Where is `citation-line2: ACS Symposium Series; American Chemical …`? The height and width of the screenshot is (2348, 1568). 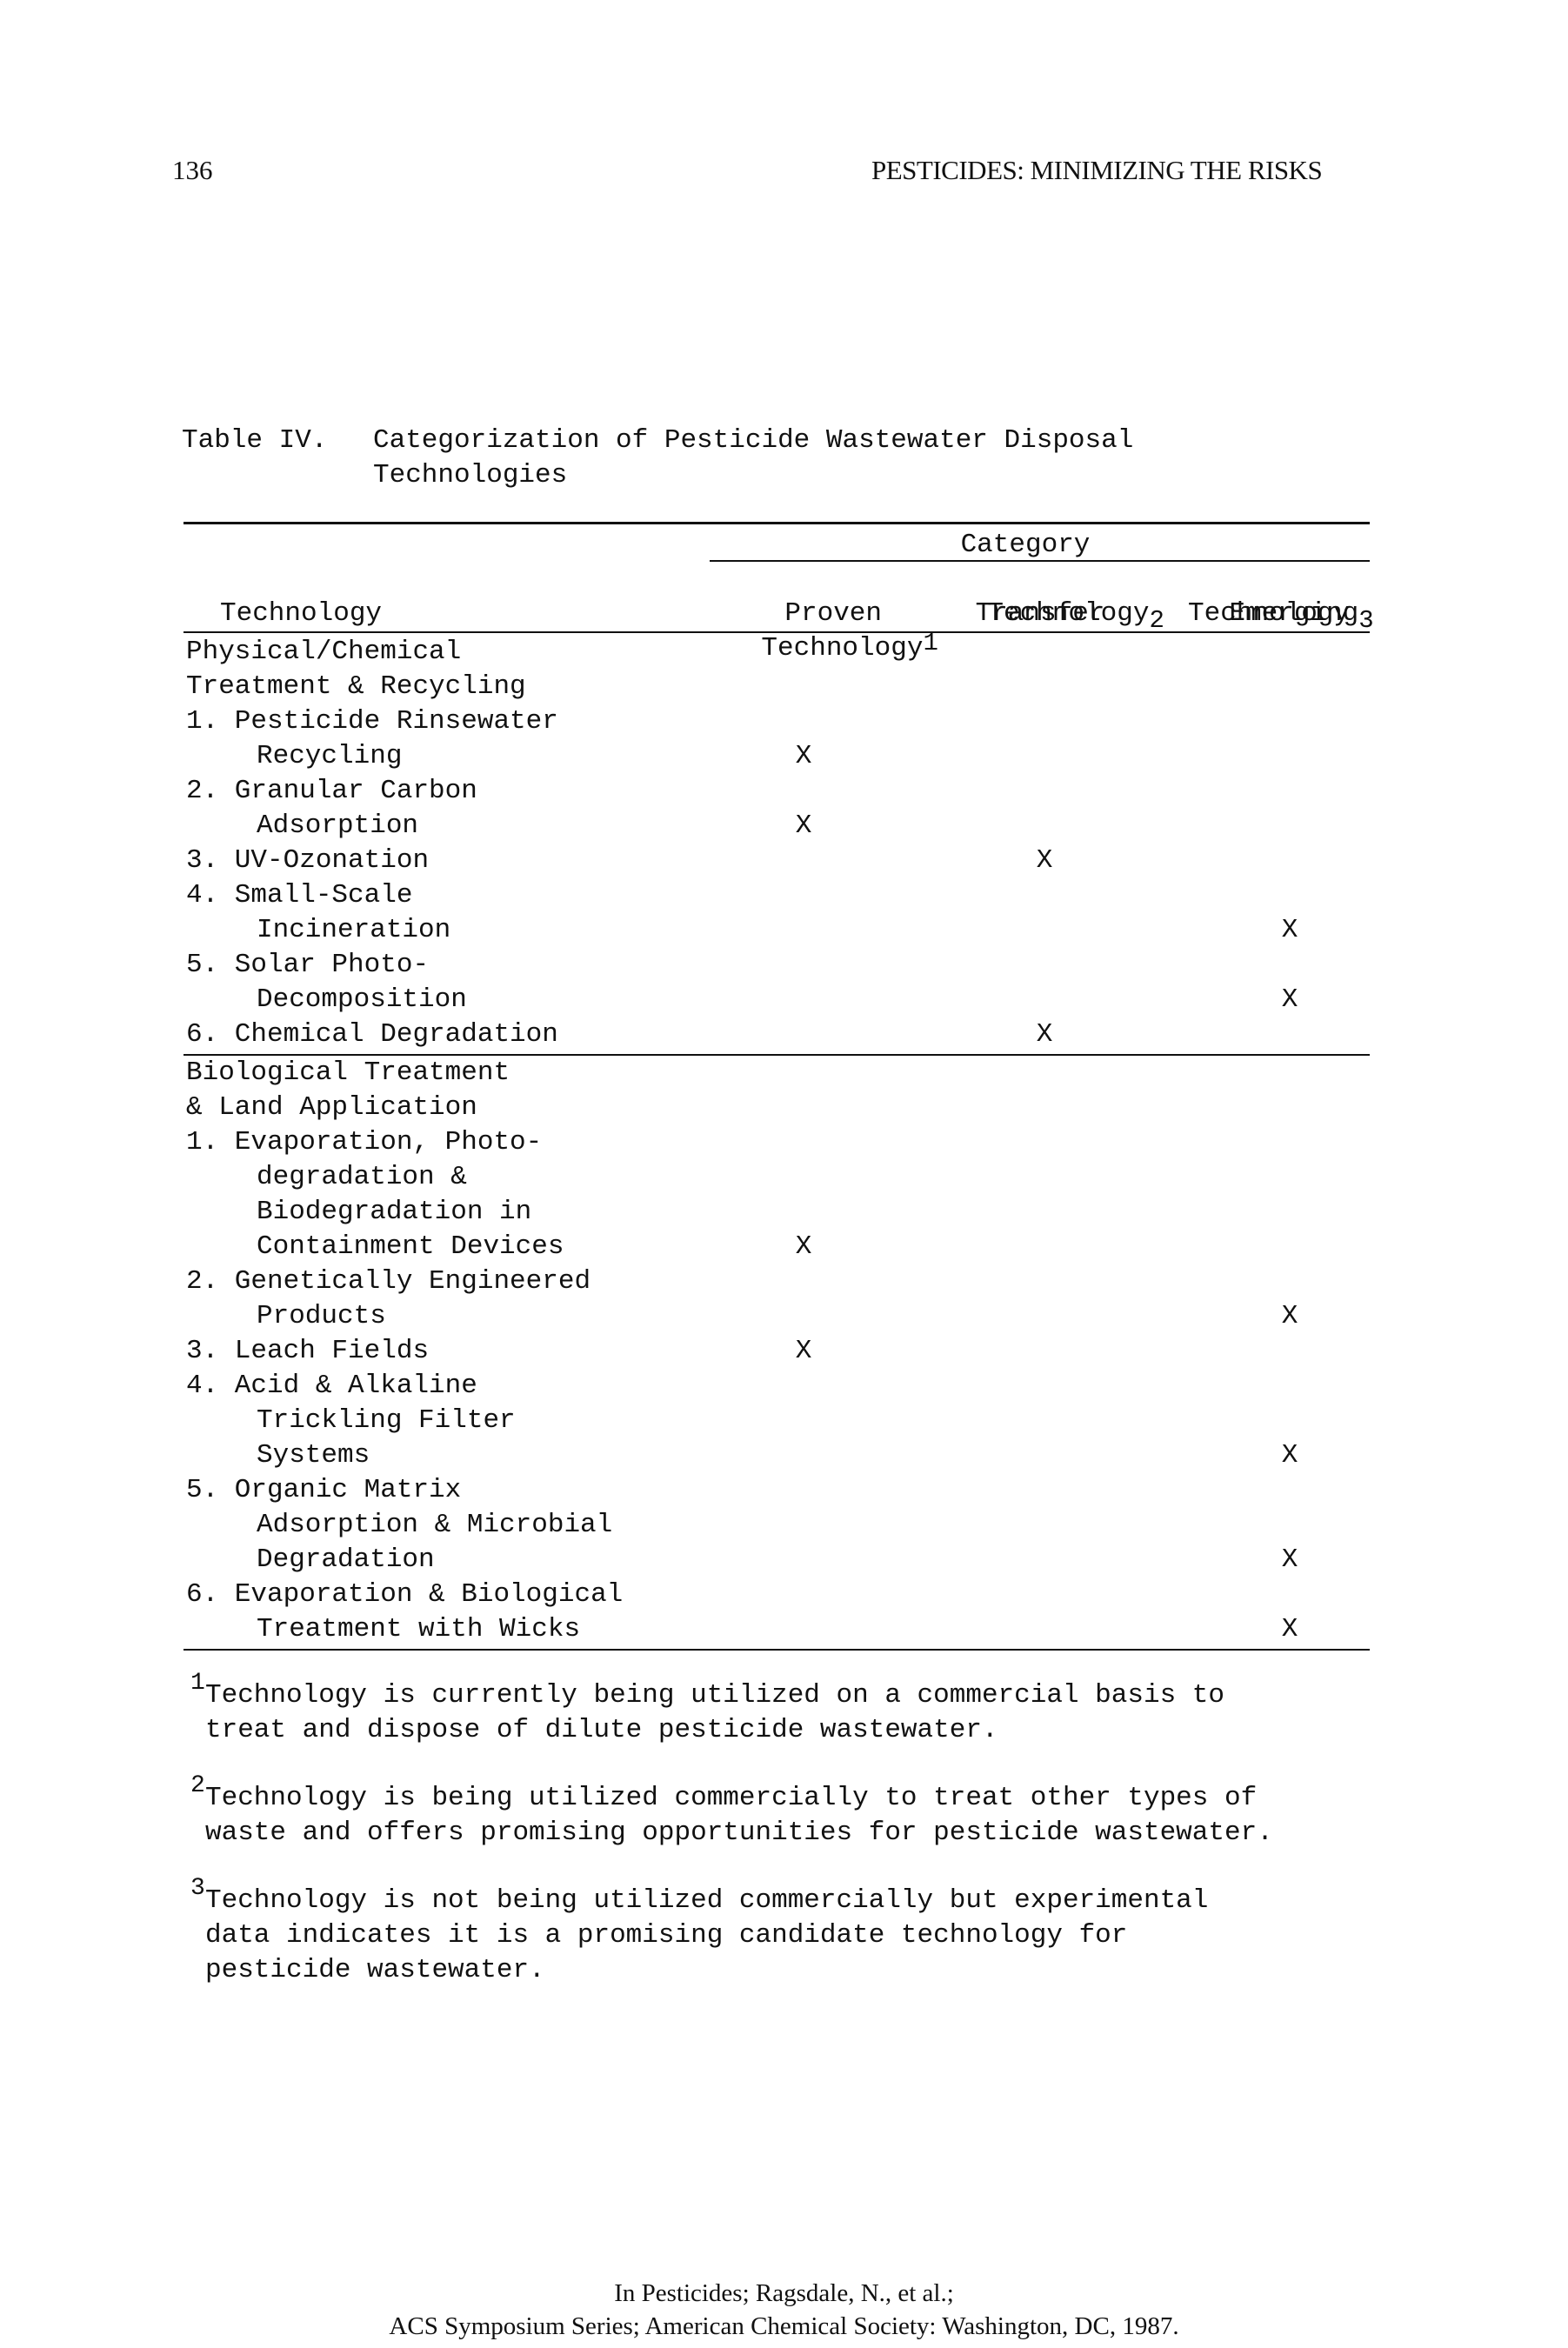 citation-line2: ACS Symposium Series; American Chemical … is located at coordinates (784, 2326).